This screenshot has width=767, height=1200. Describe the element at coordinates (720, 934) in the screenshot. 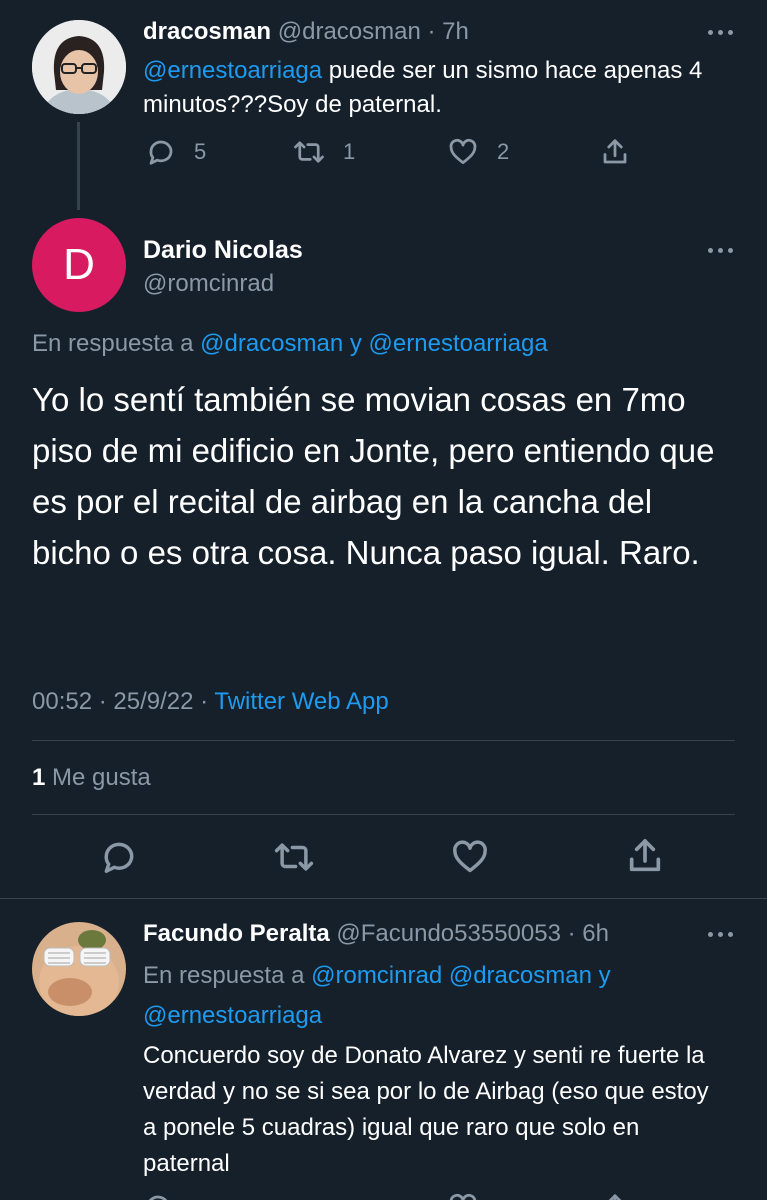

I see `tweet3-more-icon` at that location.